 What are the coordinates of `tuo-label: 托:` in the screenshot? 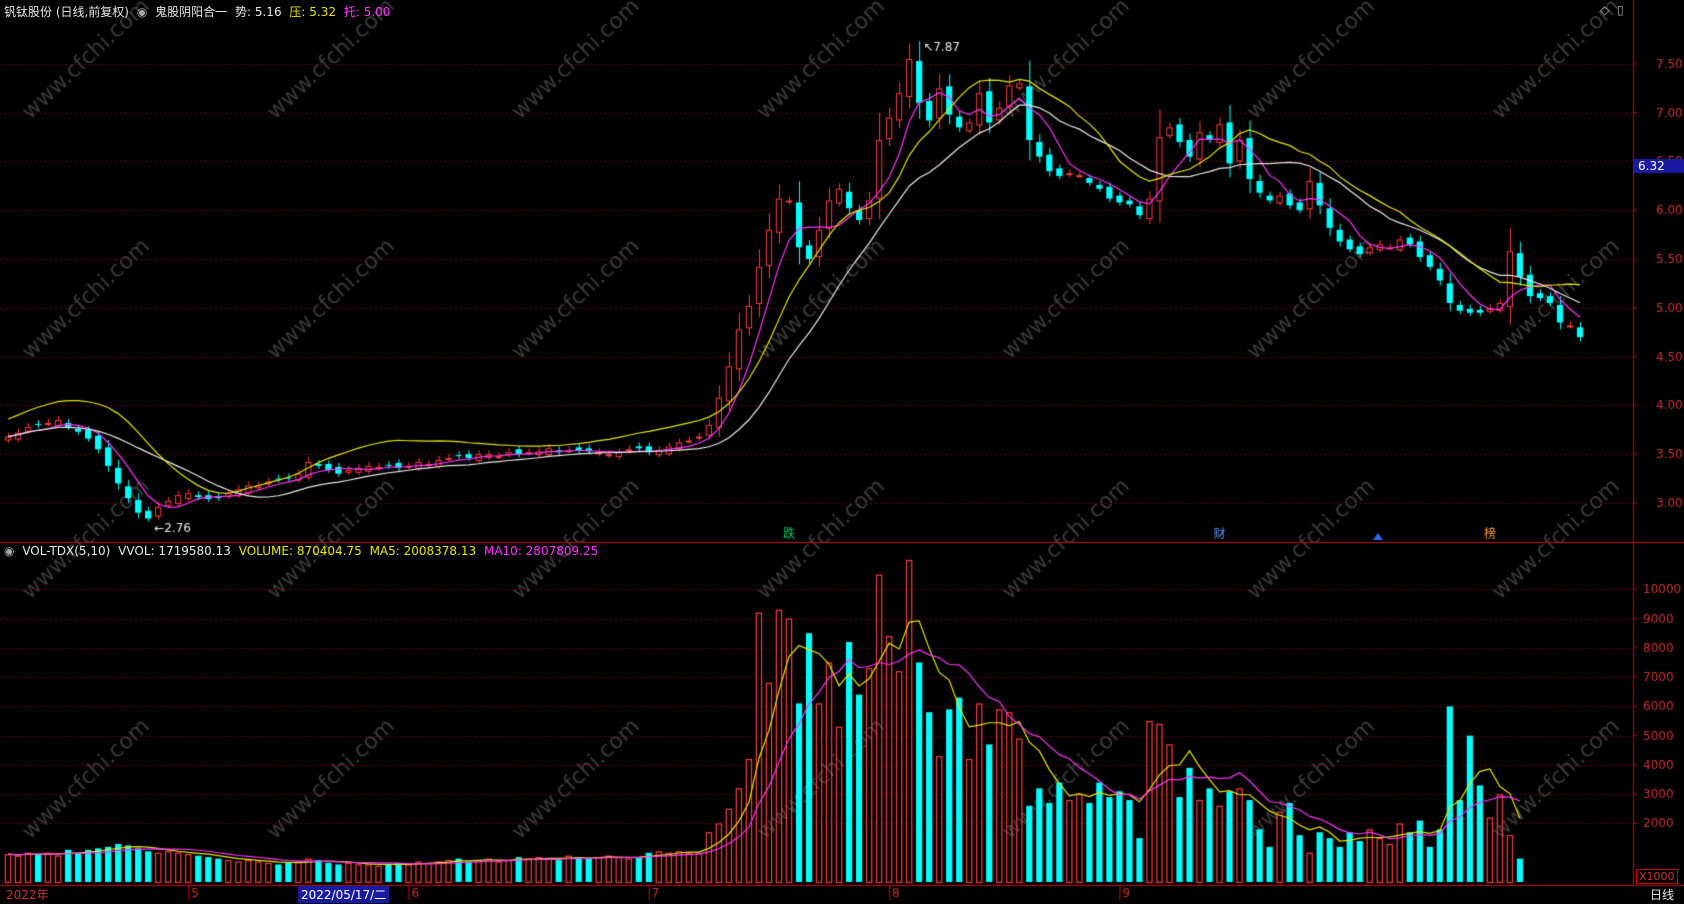 It's located at (351, 12).